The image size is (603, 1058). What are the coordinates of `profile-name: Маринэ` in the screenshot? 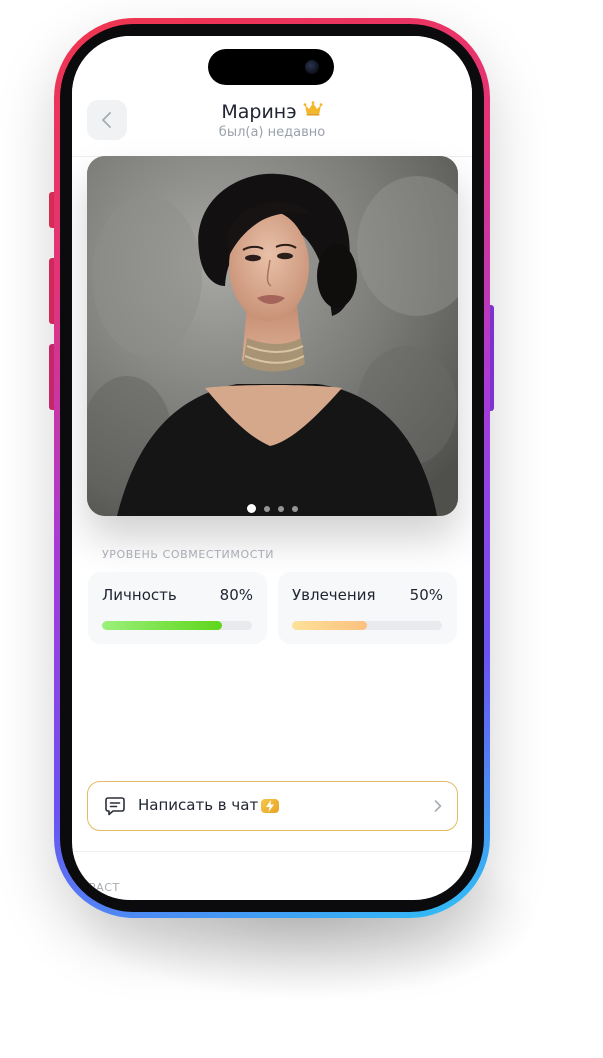 It's located at (259, 112).